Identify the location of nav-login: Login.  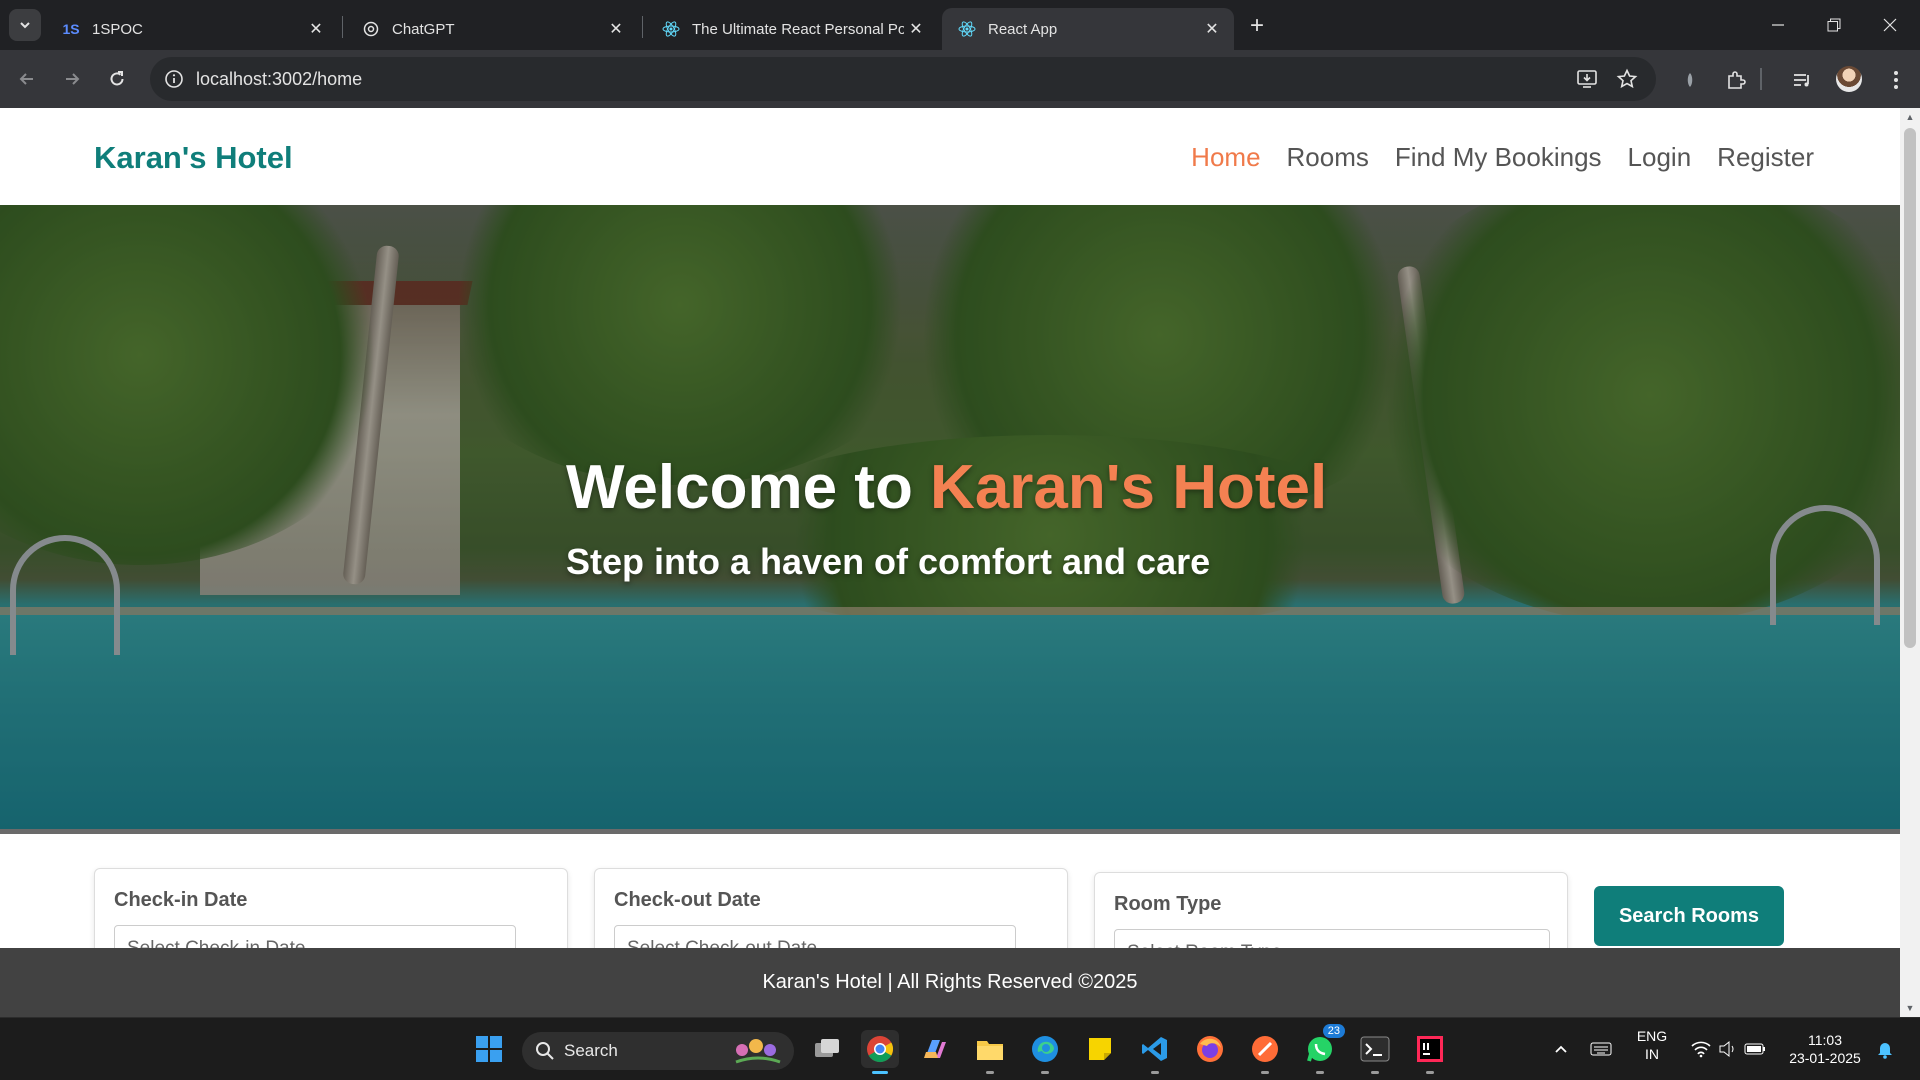
(1660, 157).